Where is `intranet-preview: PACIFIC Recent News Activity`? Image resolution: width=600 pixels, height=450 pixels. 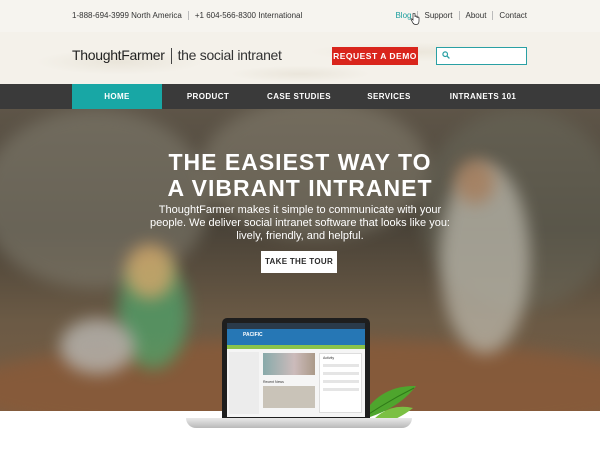 intranet-preview: PACIFIC Recent News Activity is located at coordinates (296, 370).